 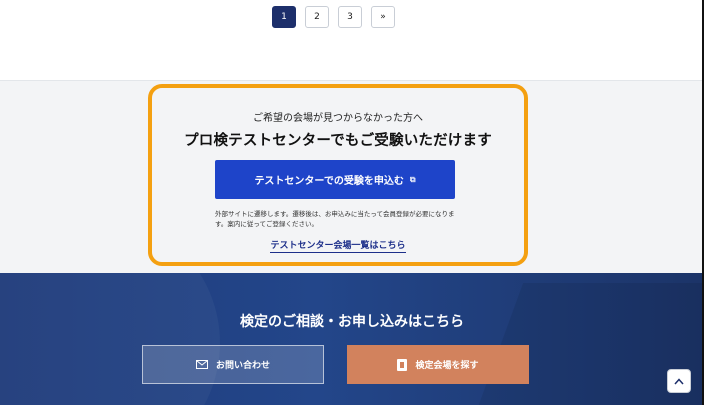 I want to click on chevron-up-icon, so click(x=679, y=380).